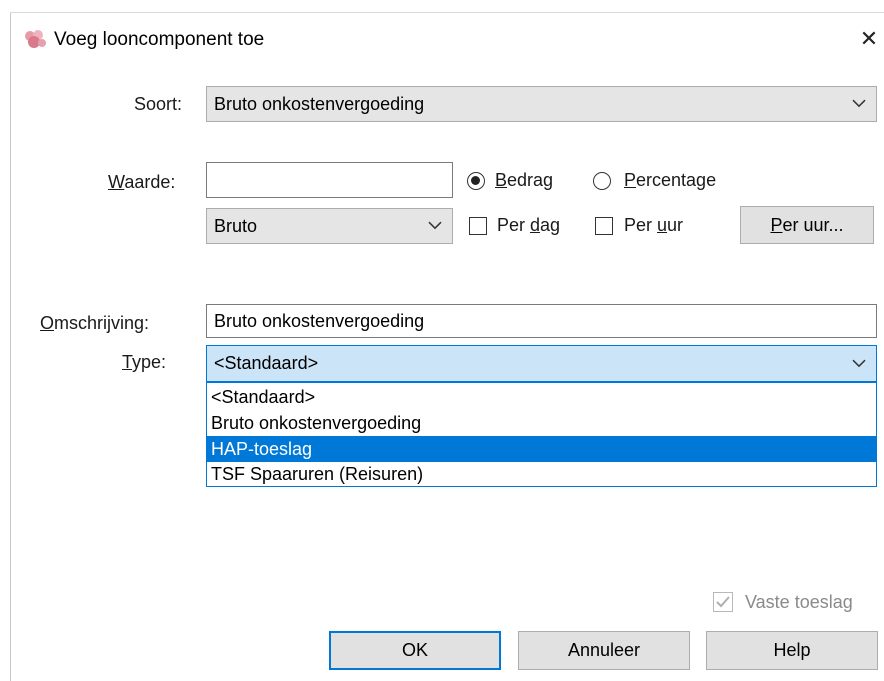  Describe the element at coordinates (641, 225) in the screenshot. I see `per-uur-pre: Per` at that location.